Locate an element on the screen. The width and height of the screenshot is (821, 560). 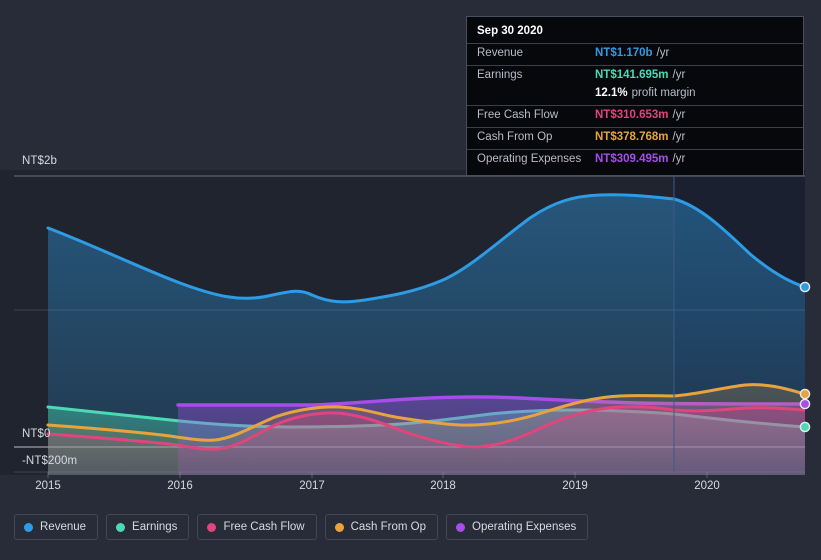
tooltip-value-free-cash-flow: NT$310.653m is located at coordinates (632, 115).